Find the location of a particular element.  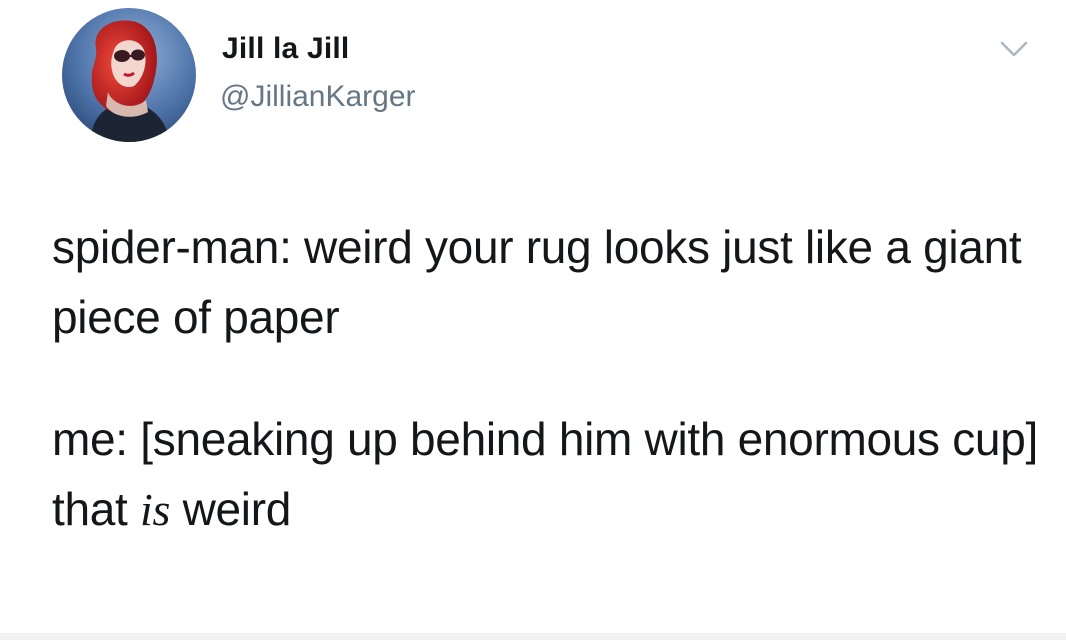

divider is located at coordinates (533, 636).